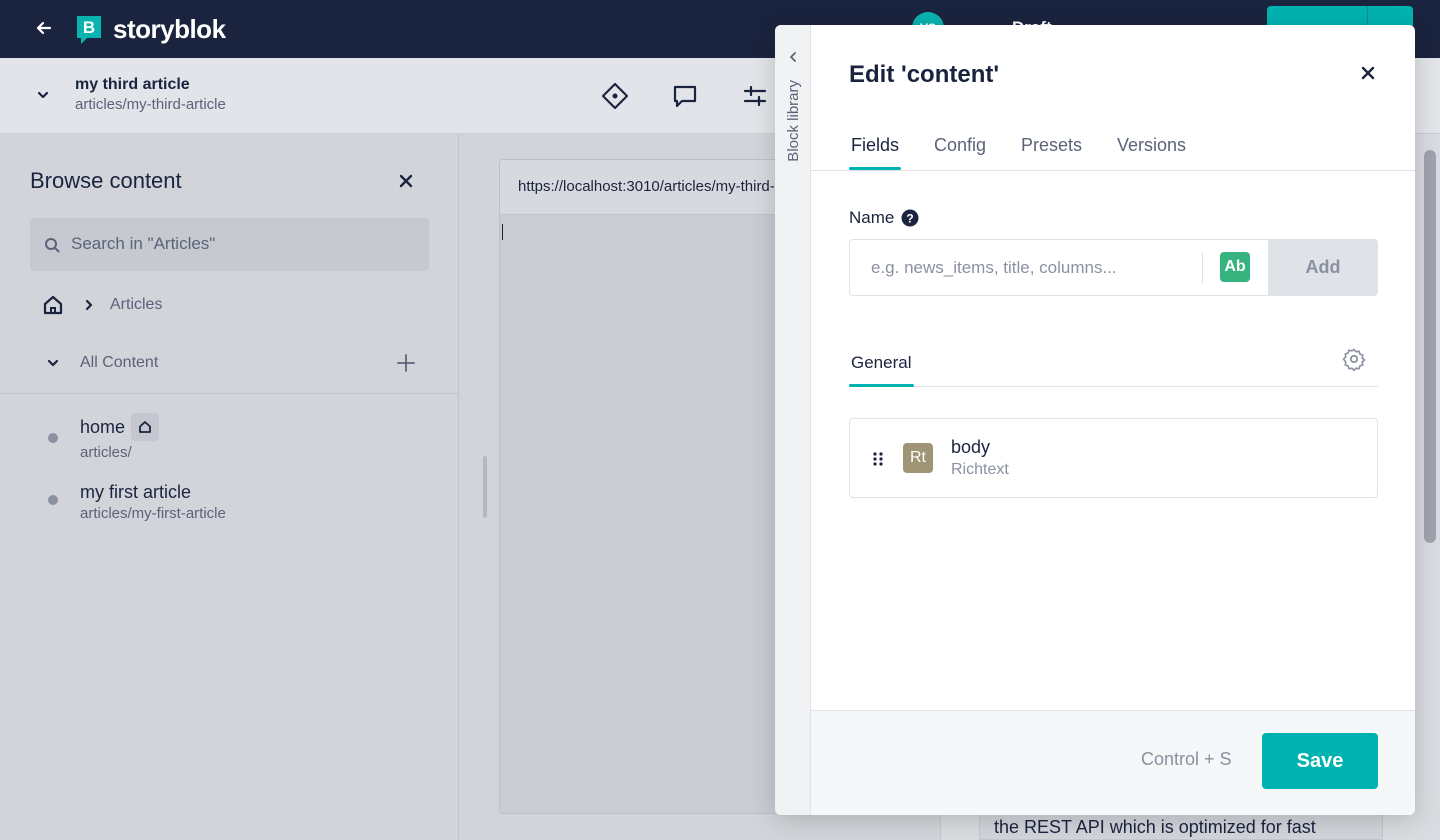 Image resolution: width=1440 pixels, height=840 pixels. What do you see at coordinates (406, 363) in the screenshot?
I see `plus-icon` at bounding box center [406, 363].